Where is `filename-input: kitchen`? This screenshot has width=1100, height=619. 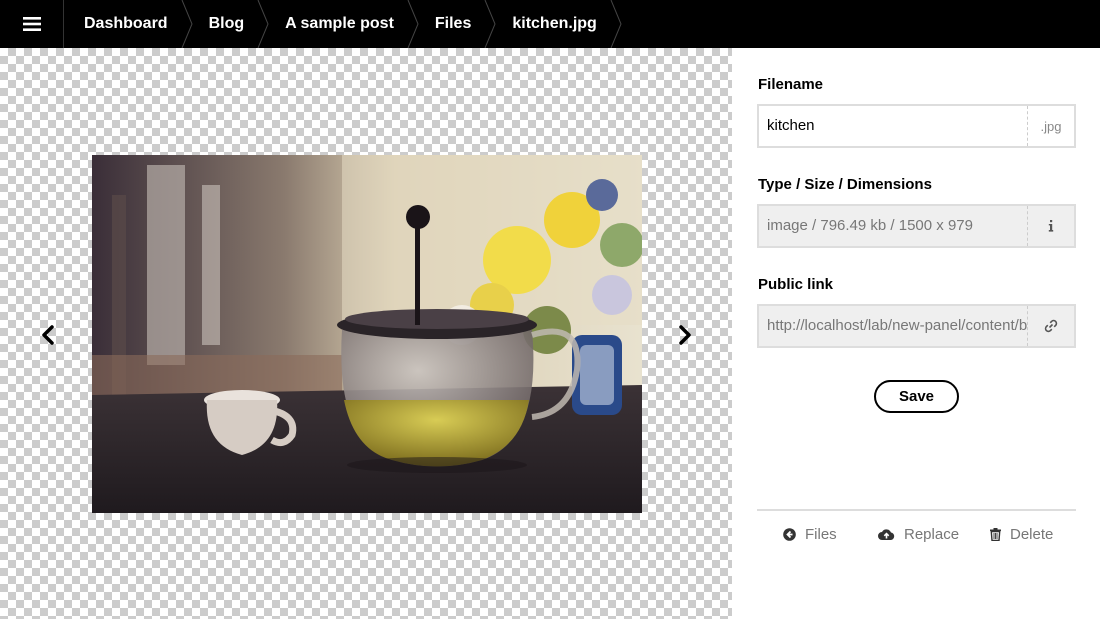
filename-input: kitchen is located at coordinates (893, 126).